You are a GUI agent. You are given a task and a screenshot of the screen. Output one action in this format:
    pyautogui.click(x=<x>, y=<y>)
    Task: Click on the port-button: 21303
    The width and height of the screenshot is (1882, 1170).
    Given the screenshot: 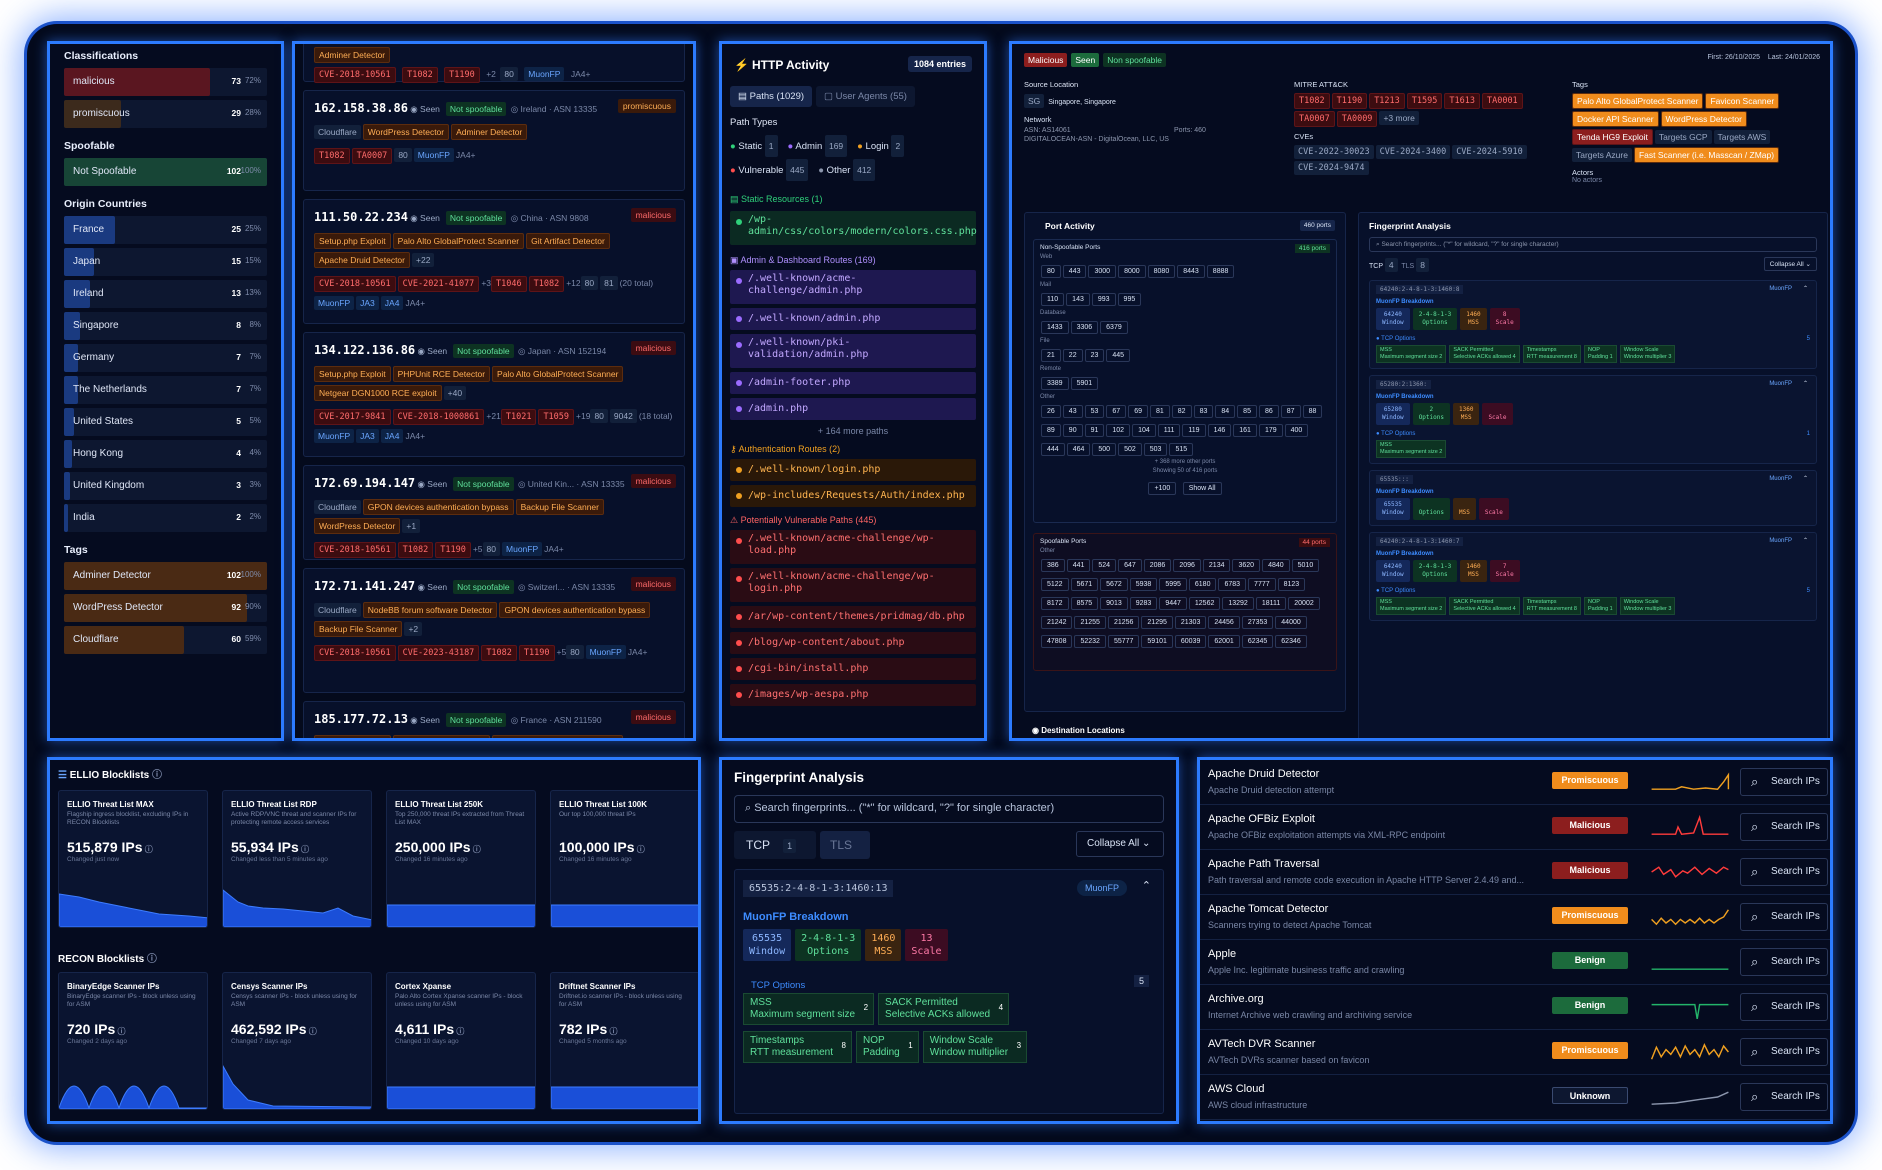 What is the action you would take?
    pyautogui.click(x=1190, y=622)
    